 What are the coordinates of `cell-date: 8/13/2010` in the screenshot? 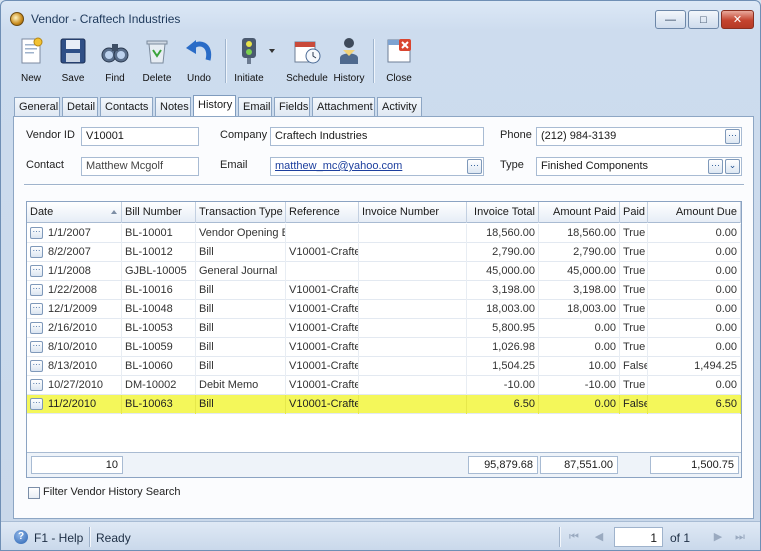 It's located at (83, 366).